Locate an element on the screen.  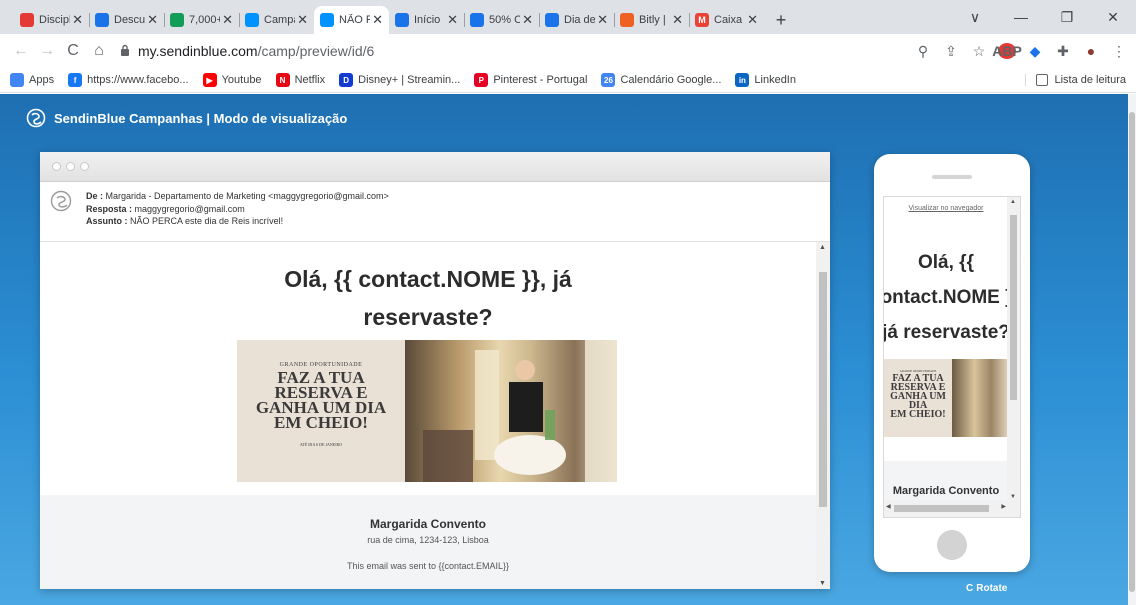
mobile-banner-title-line: GANHA UM DIA is located at coordinates (918, 401).